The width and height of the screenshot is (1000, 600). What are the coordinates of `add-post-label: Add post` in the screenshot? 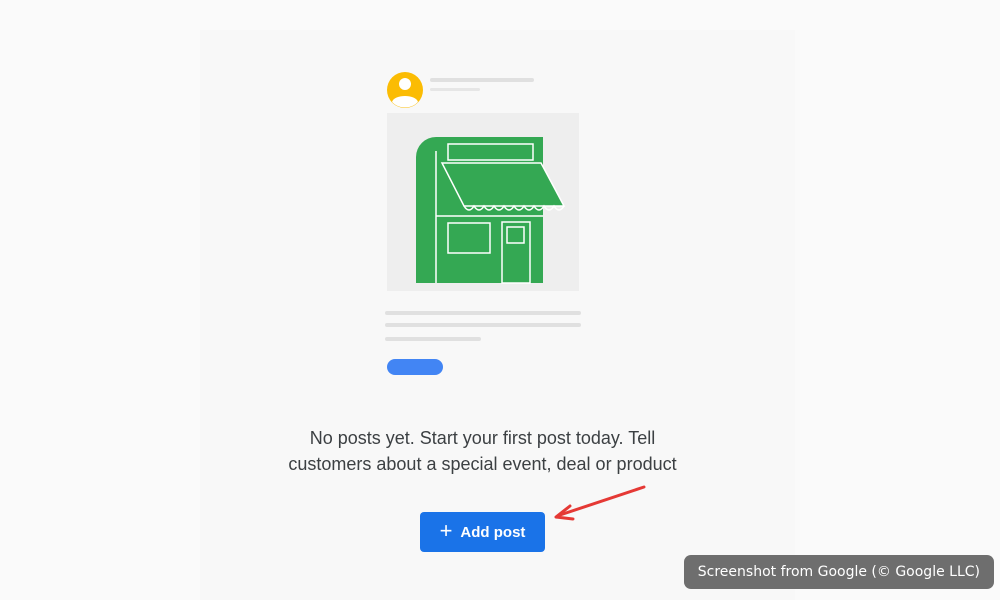 It's located at (493, 532).